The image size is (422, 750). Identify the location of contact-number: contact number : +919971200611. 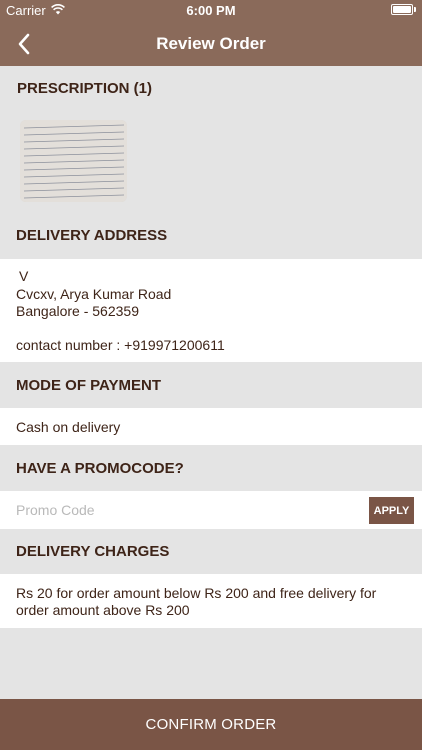
(120, 345).